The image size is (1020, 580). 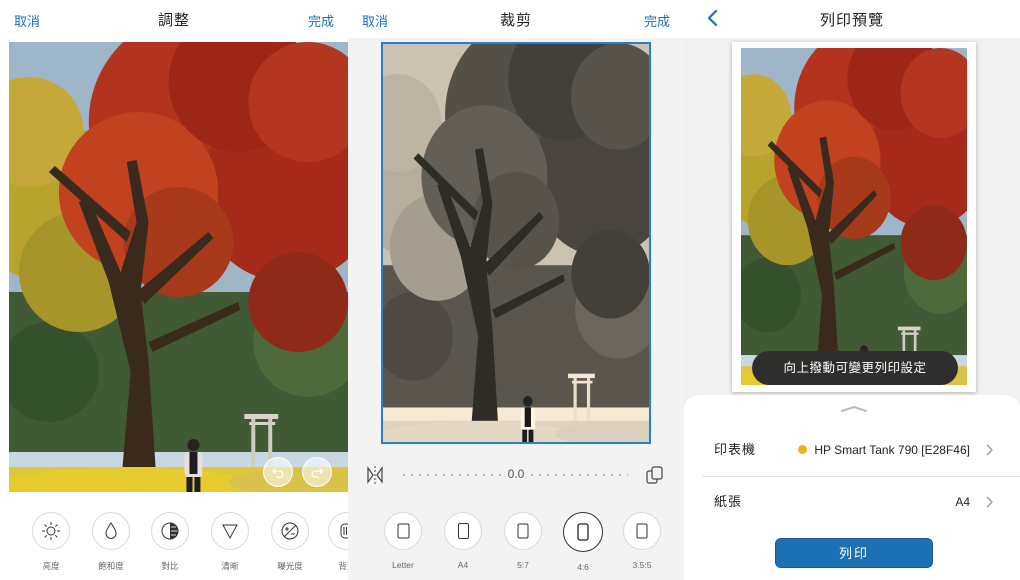 I want to click on tool-saturation: 飽和度, so click(x=111, y=542).